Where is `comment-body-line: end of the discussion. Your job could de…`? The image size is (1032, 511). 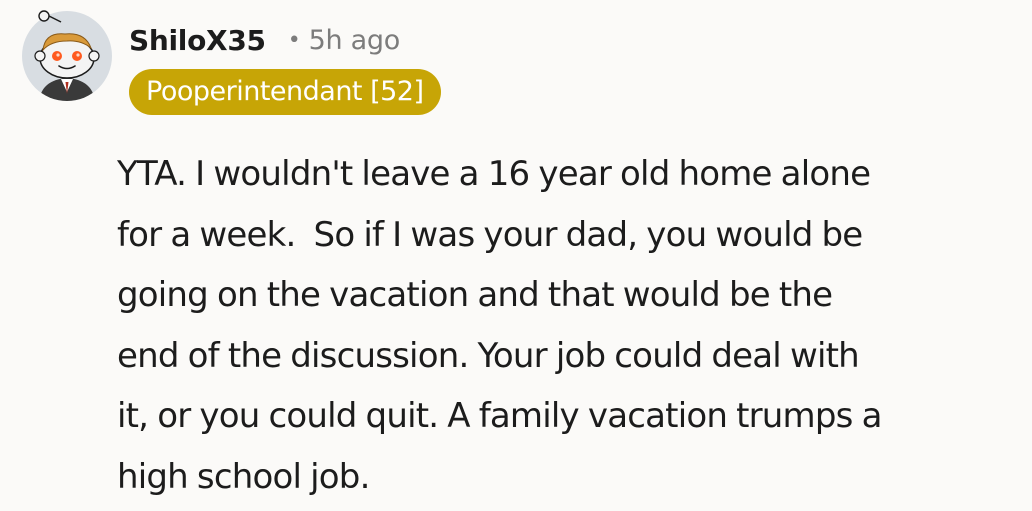
comment-body-line: end of the discussion. Your job could de… is located at coordinates (488, 355).